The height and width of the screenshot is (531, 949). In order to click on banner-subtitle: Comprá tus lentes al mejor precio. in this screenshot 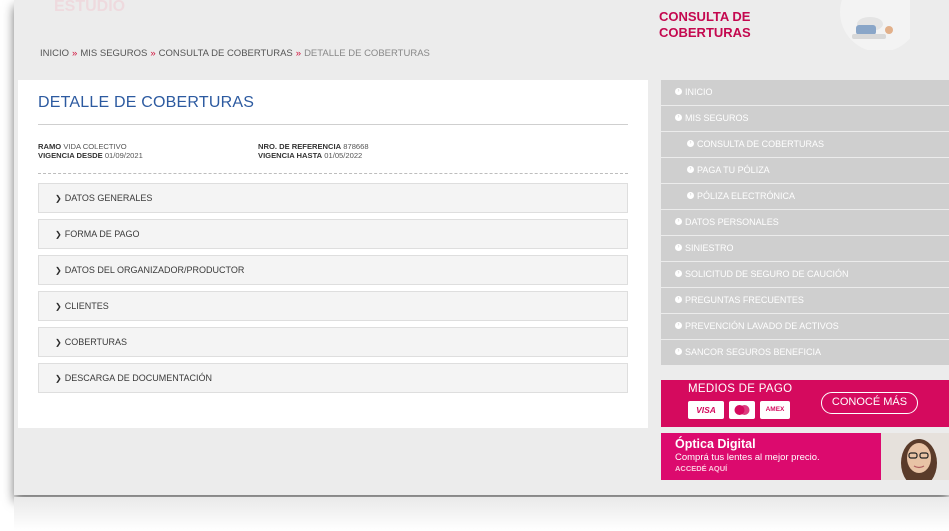, I will do `click(747, 457)`.